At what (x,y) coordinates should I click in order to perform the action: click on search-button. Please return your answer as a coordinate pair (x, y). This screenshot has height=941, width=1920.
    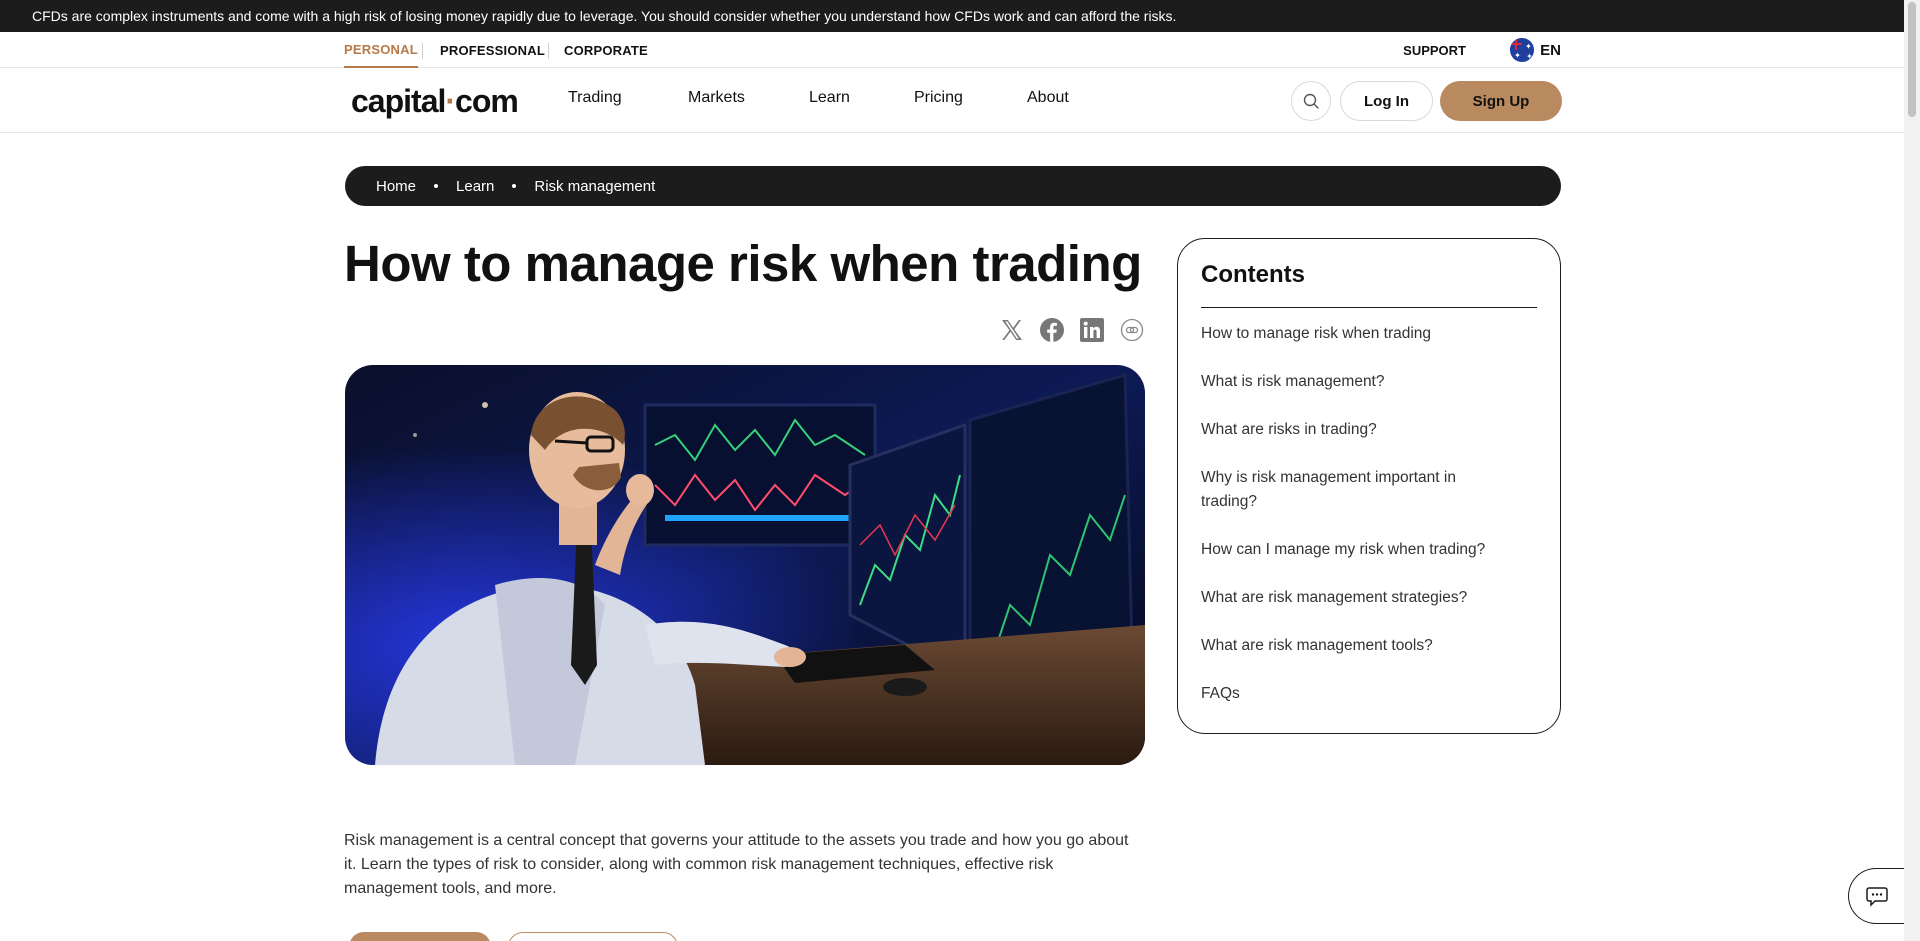
    Looking at the image, I should click on (1311, 101).